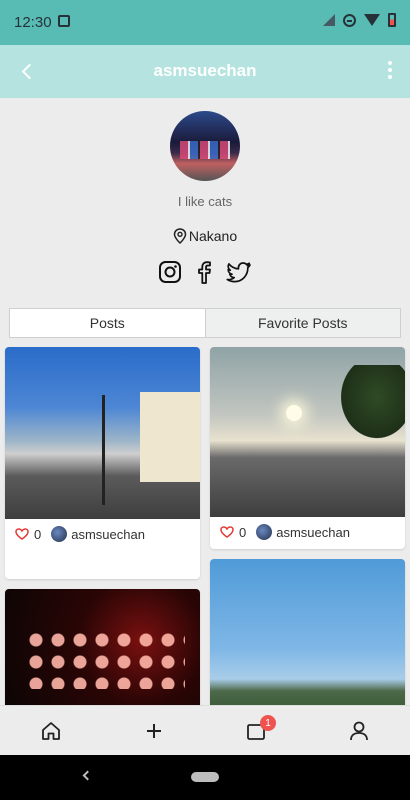 The width and height of the screenshot is (410, 800). I want to click on system-navigation-bar, so click(205, 777).